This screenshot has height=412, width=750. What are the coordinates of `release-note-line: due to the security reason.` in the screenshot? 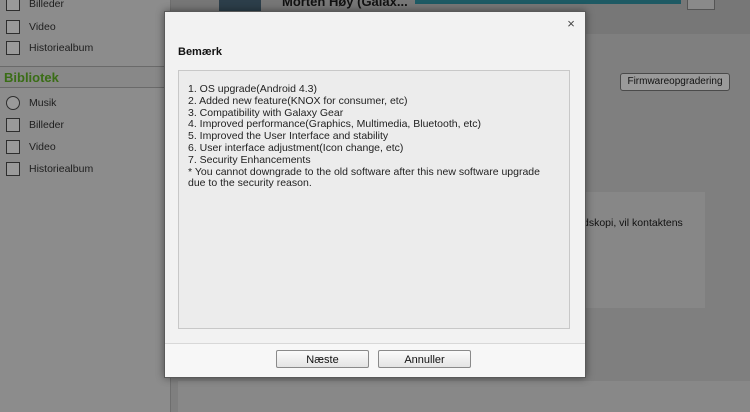 It's located at (250, 183).